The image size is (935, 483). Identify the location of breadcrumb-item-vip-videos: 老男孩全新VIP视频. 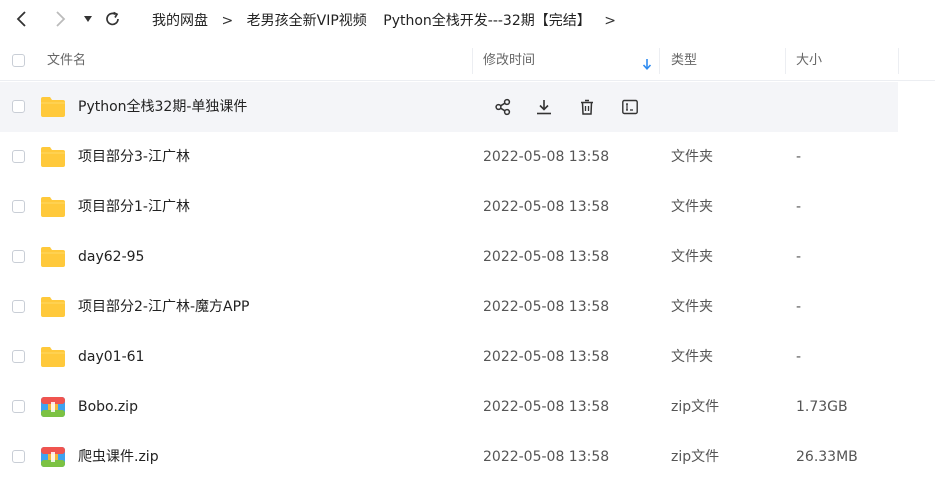
(307, 20).